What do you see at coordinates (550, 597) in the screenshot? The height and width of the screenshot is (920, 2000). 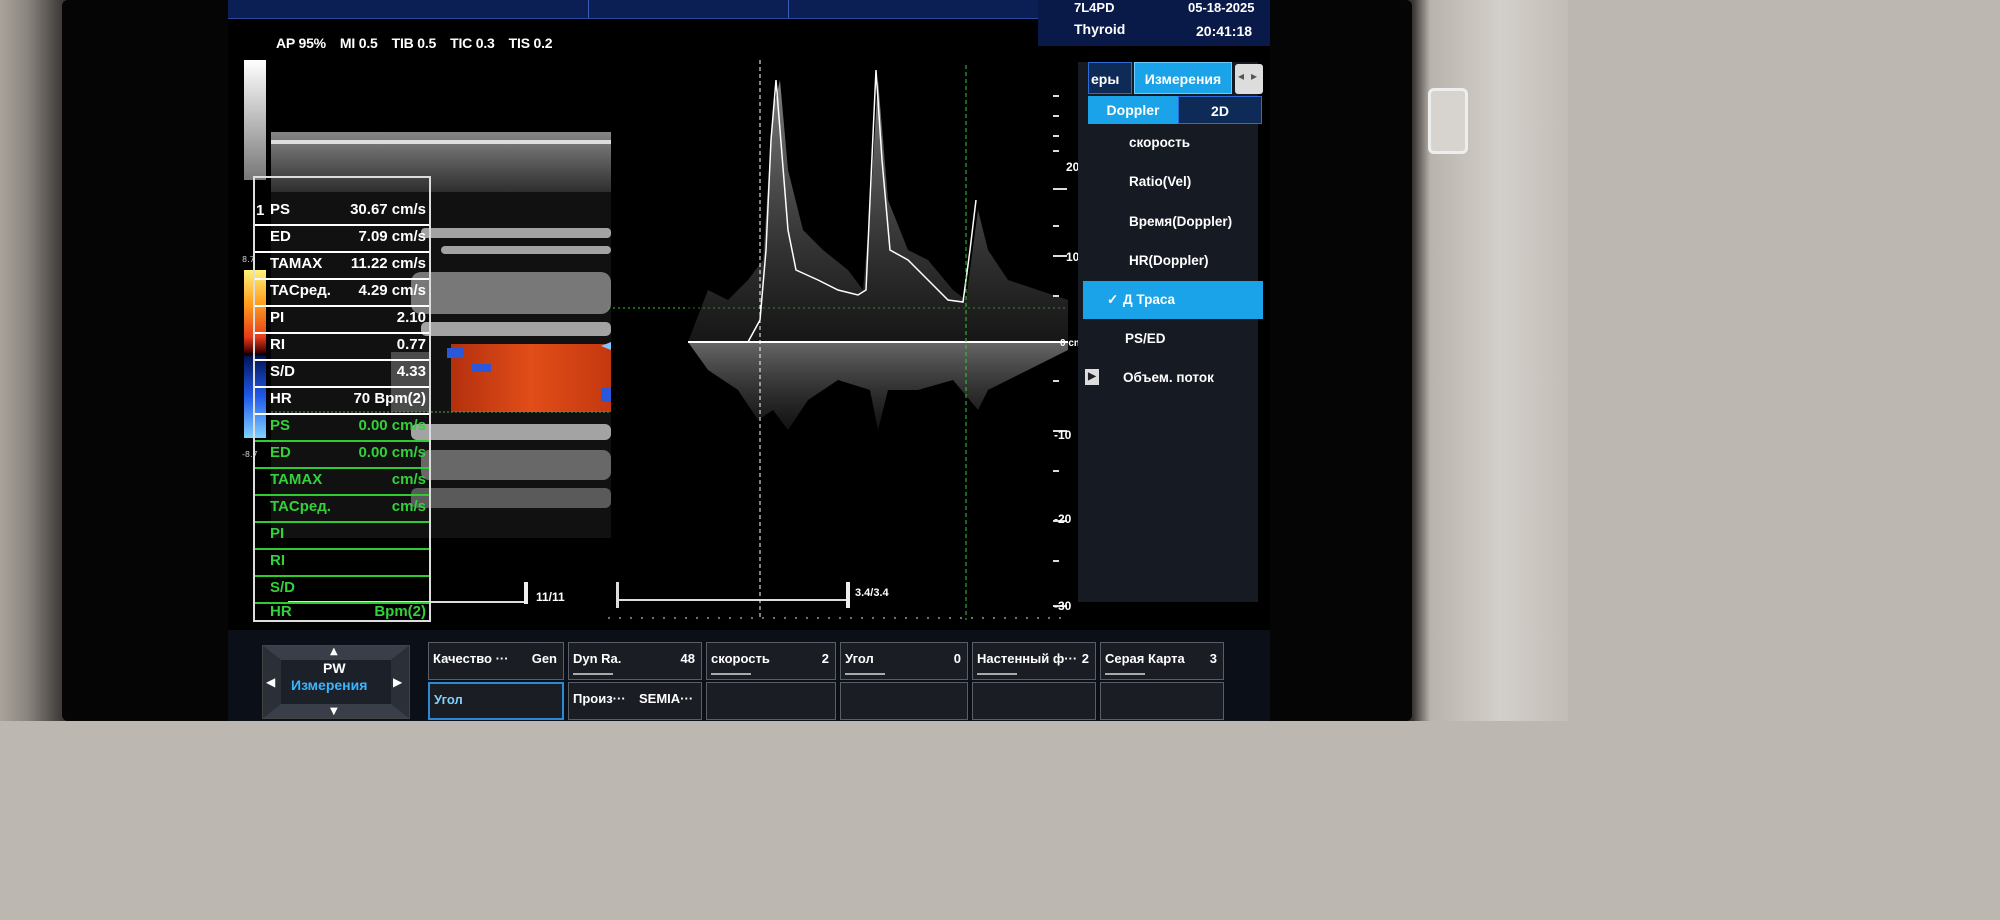 I see `bmode-frame-count: 11/11` at bounding box center [550, 597].